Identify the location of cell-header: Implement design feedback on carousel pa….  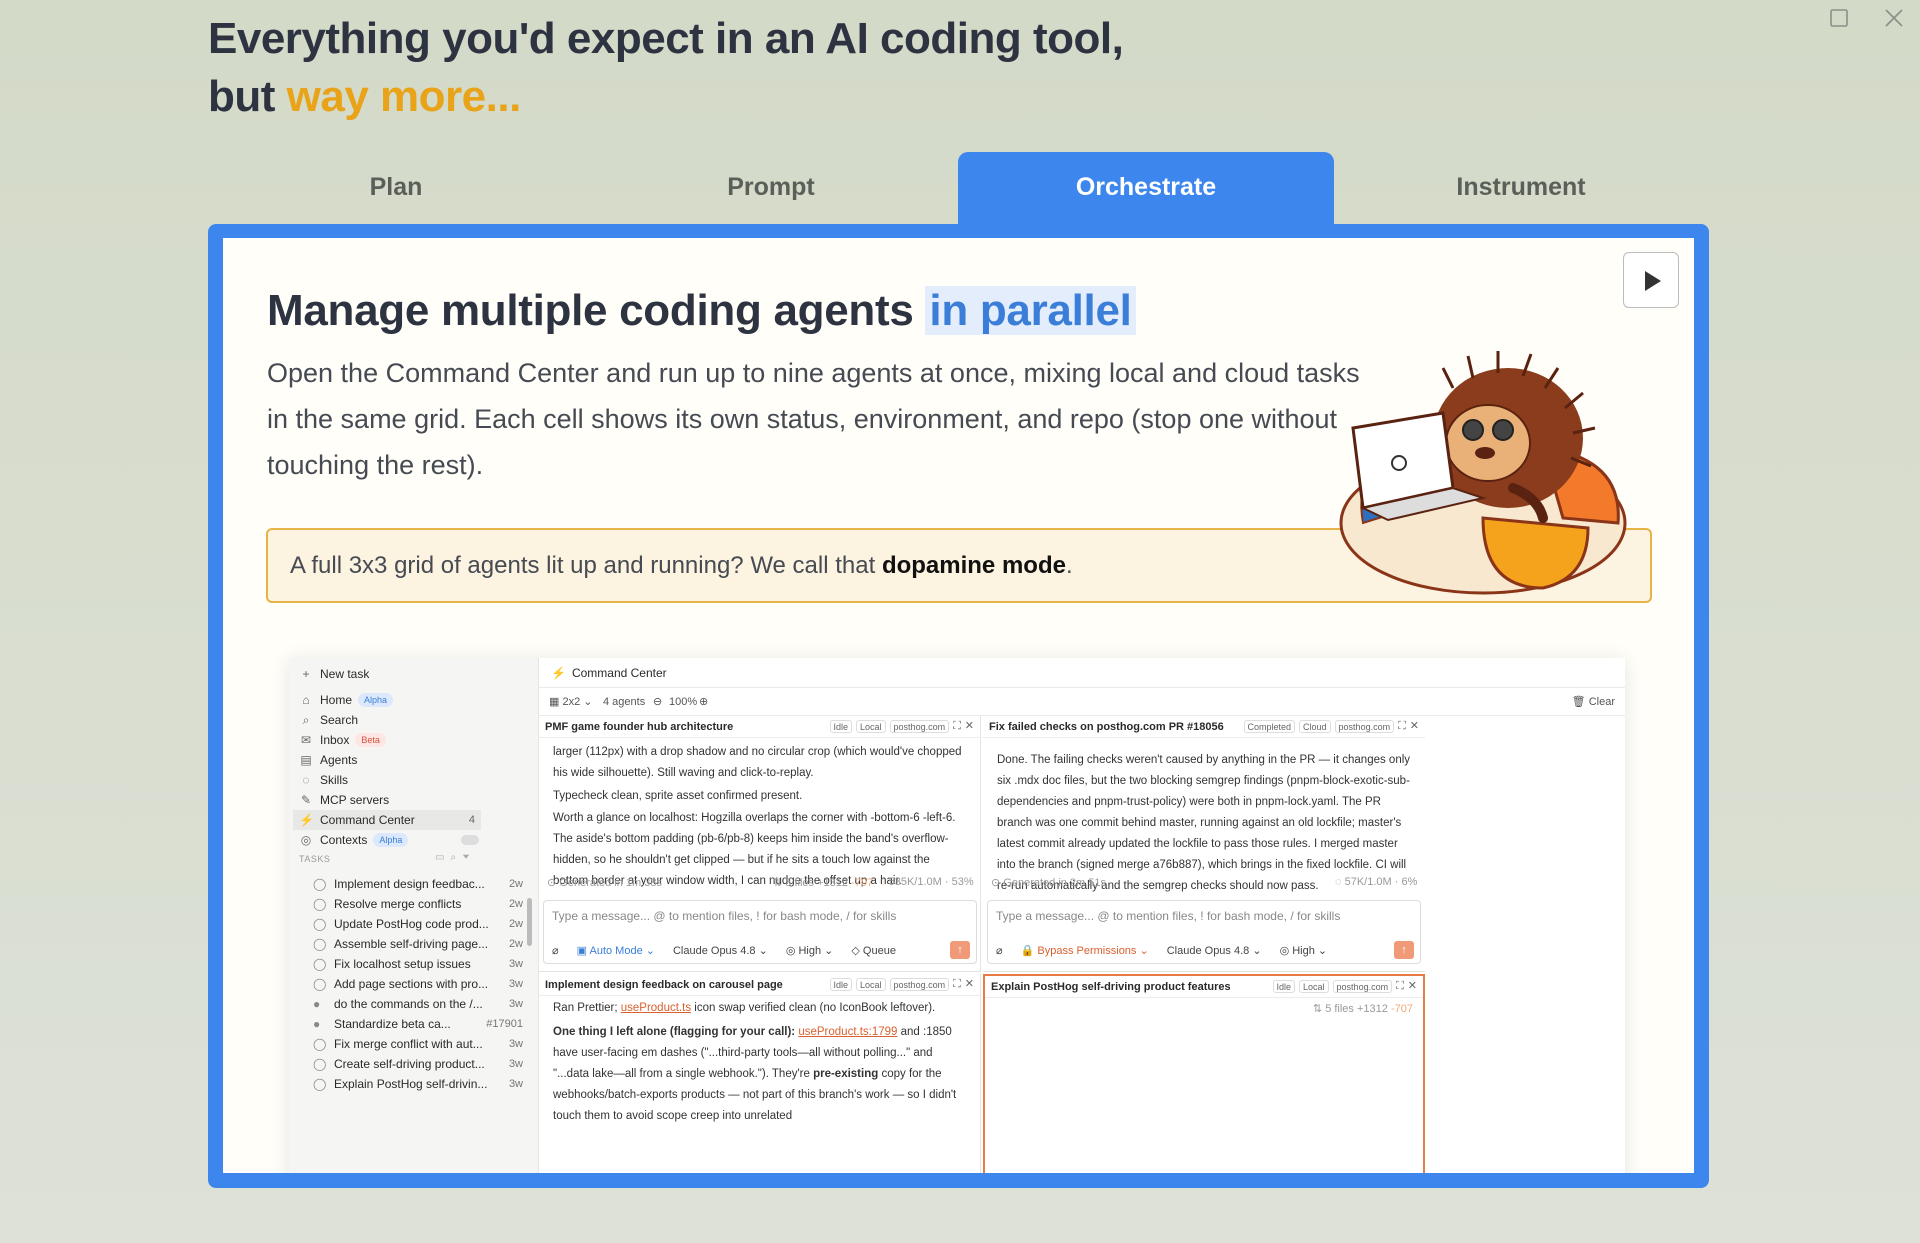
(759, 985).